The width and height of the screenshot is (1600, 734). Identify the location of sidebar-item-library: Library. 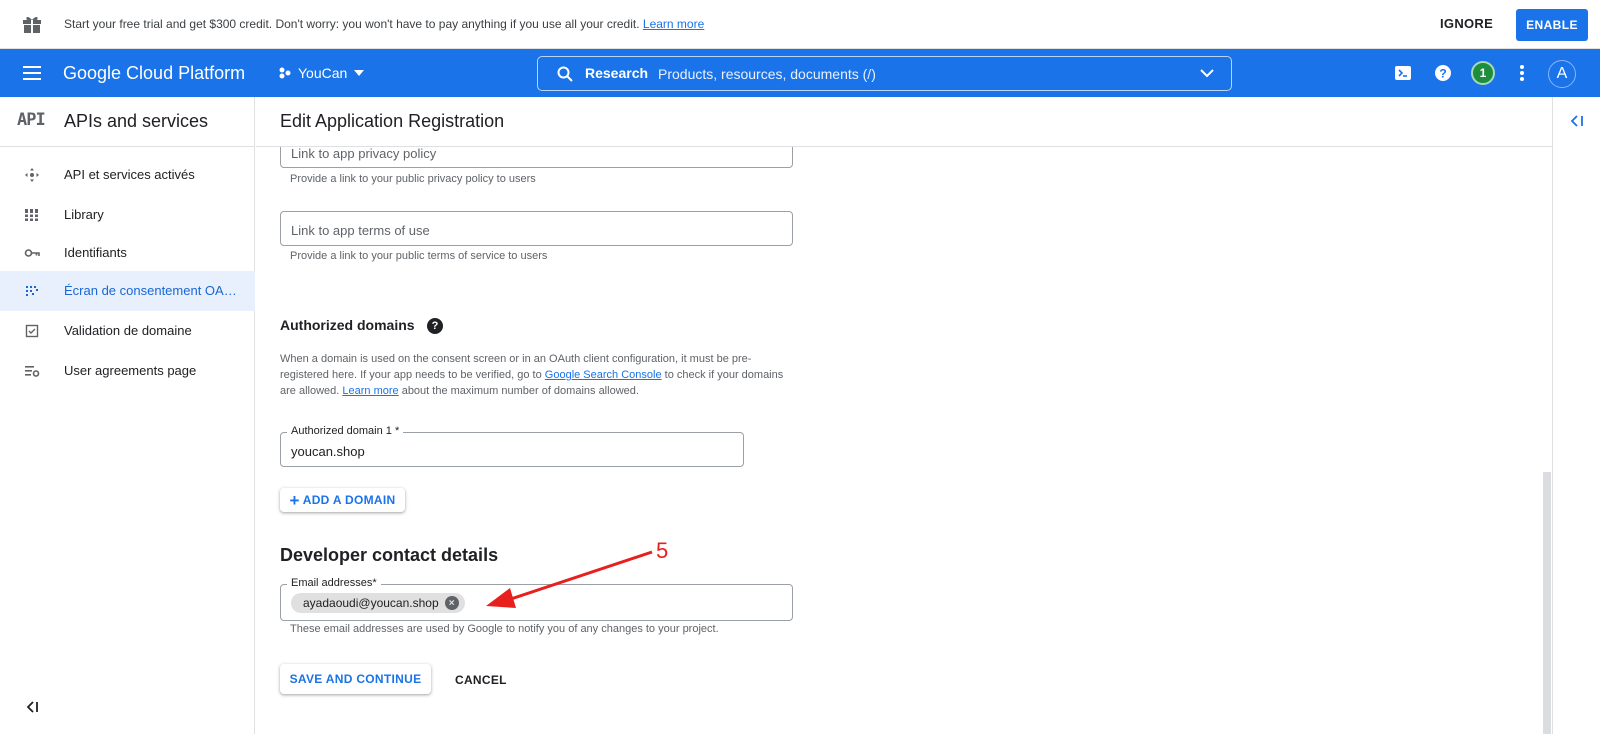
(127, 215).